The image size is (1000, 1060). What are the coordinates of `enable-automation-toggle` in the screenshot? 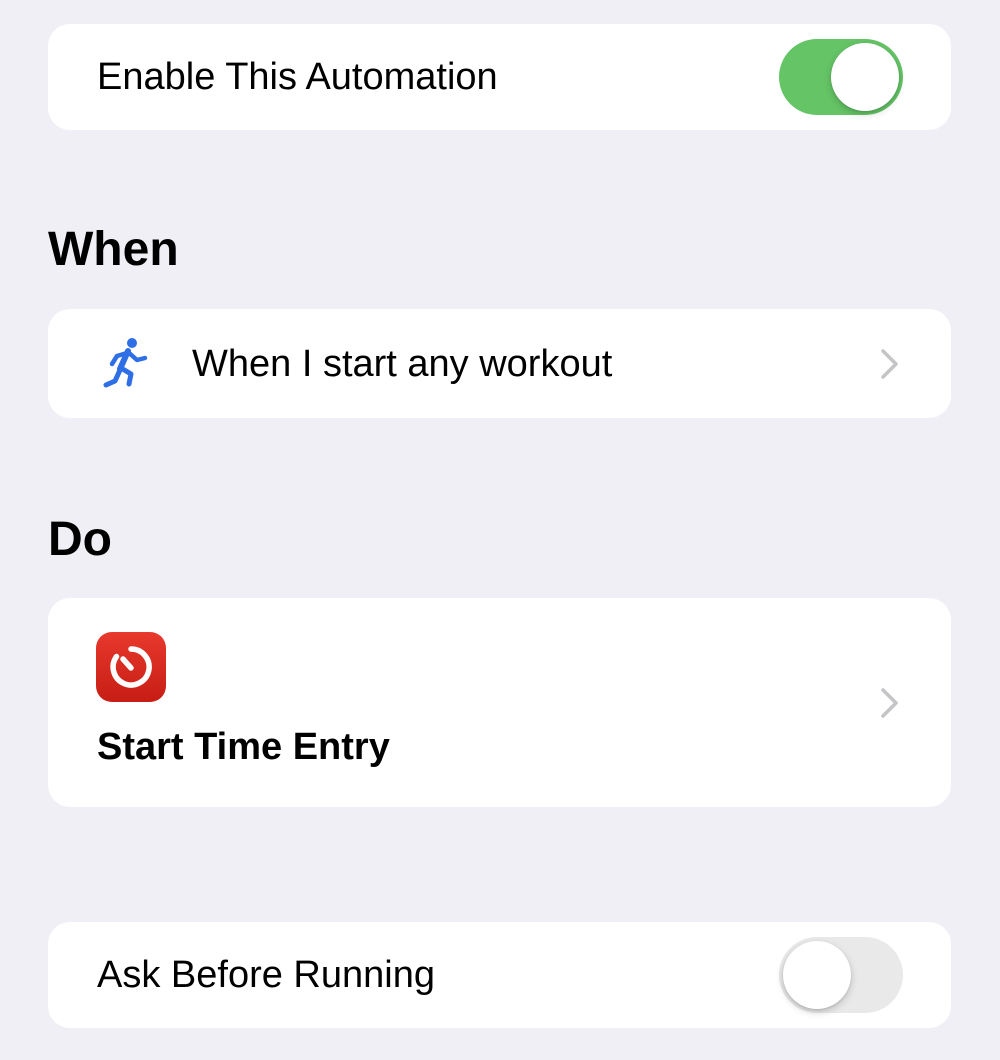 It's located at (841, 77).